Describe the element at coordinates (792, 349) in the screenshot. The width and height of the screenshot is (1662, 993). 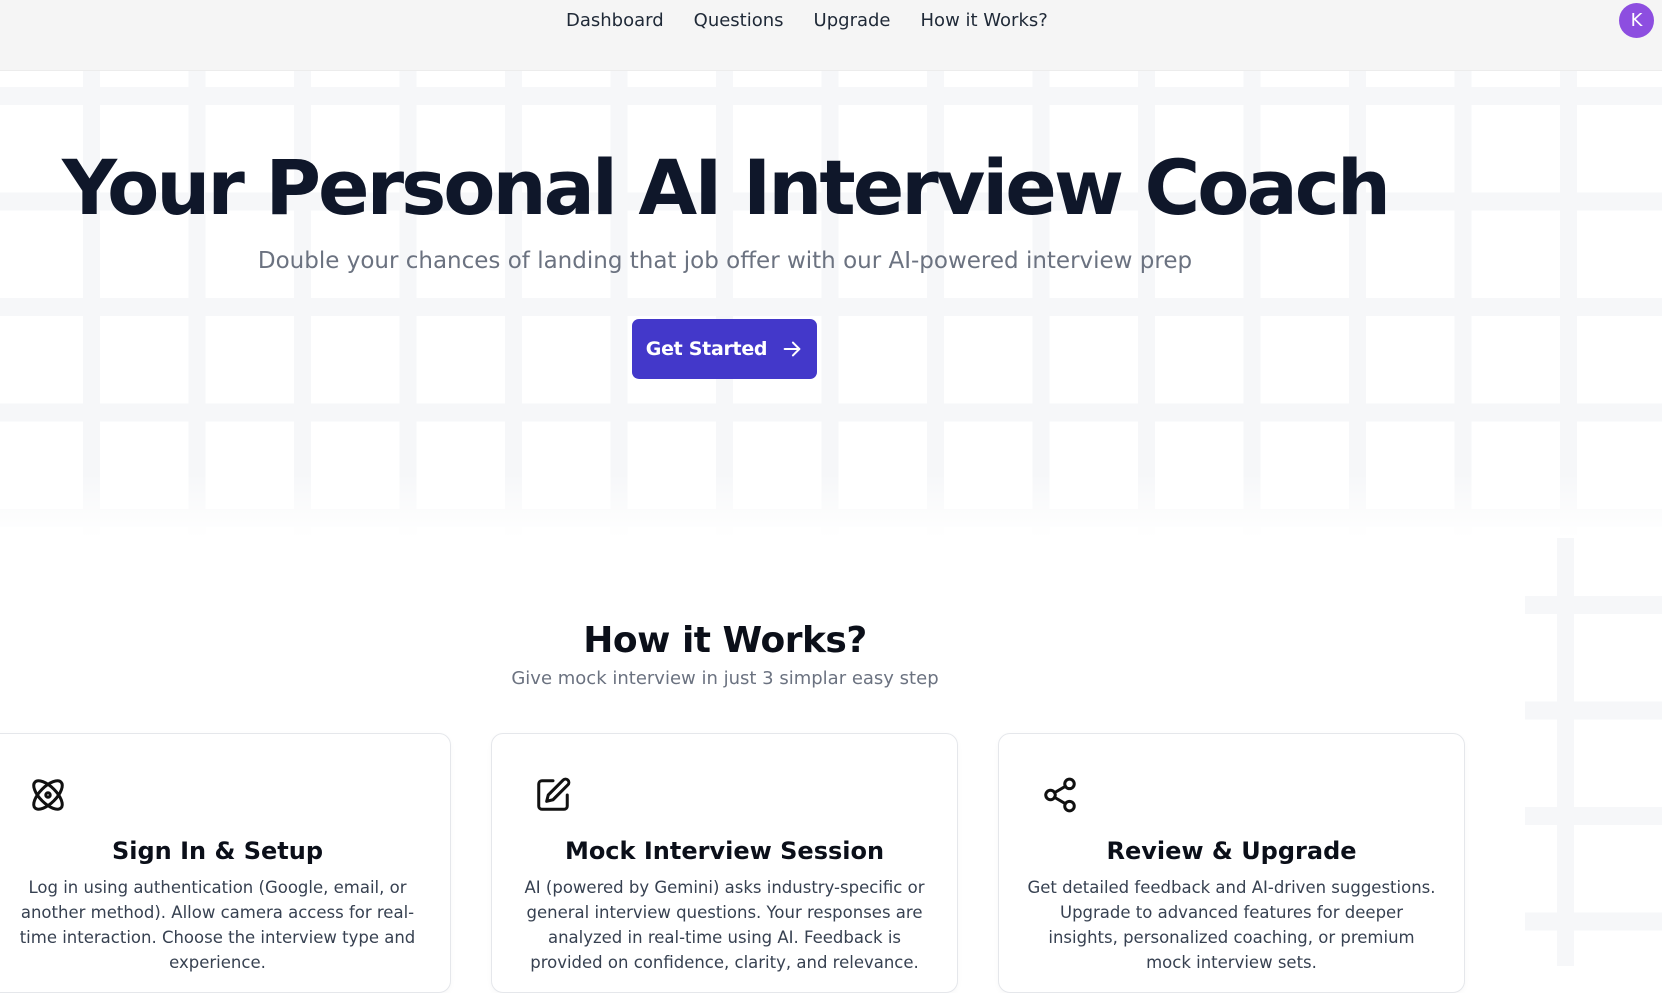
I see `arrow-right-icon` at that location.